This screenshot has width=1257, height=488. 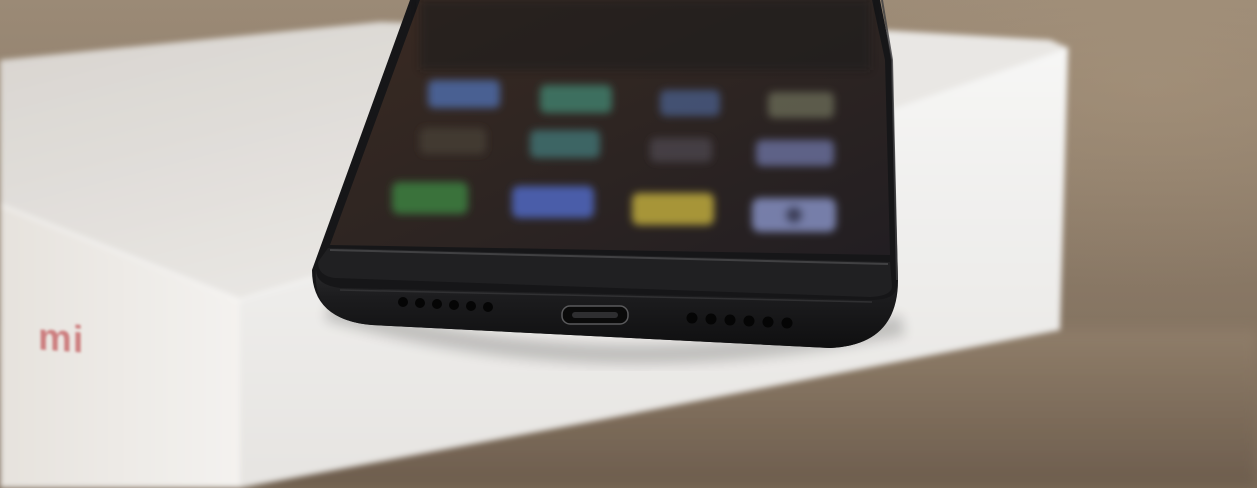 What do you see at coordinates (595, 315) in the screenshot?
I see `micro-usb-port` at bounding box center [595, 315].